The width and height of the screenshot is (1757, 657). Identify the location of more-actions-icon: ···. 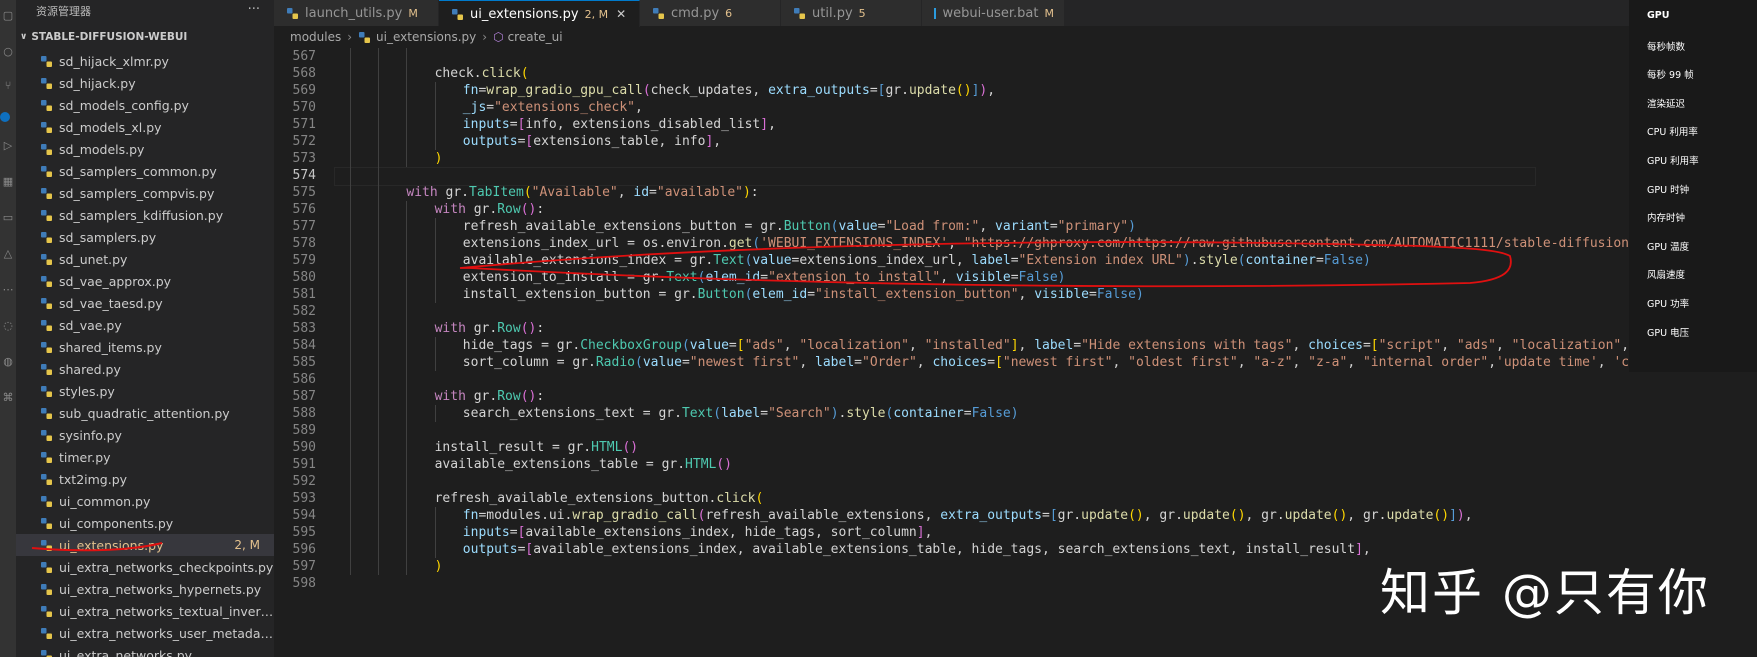
(254, 9).